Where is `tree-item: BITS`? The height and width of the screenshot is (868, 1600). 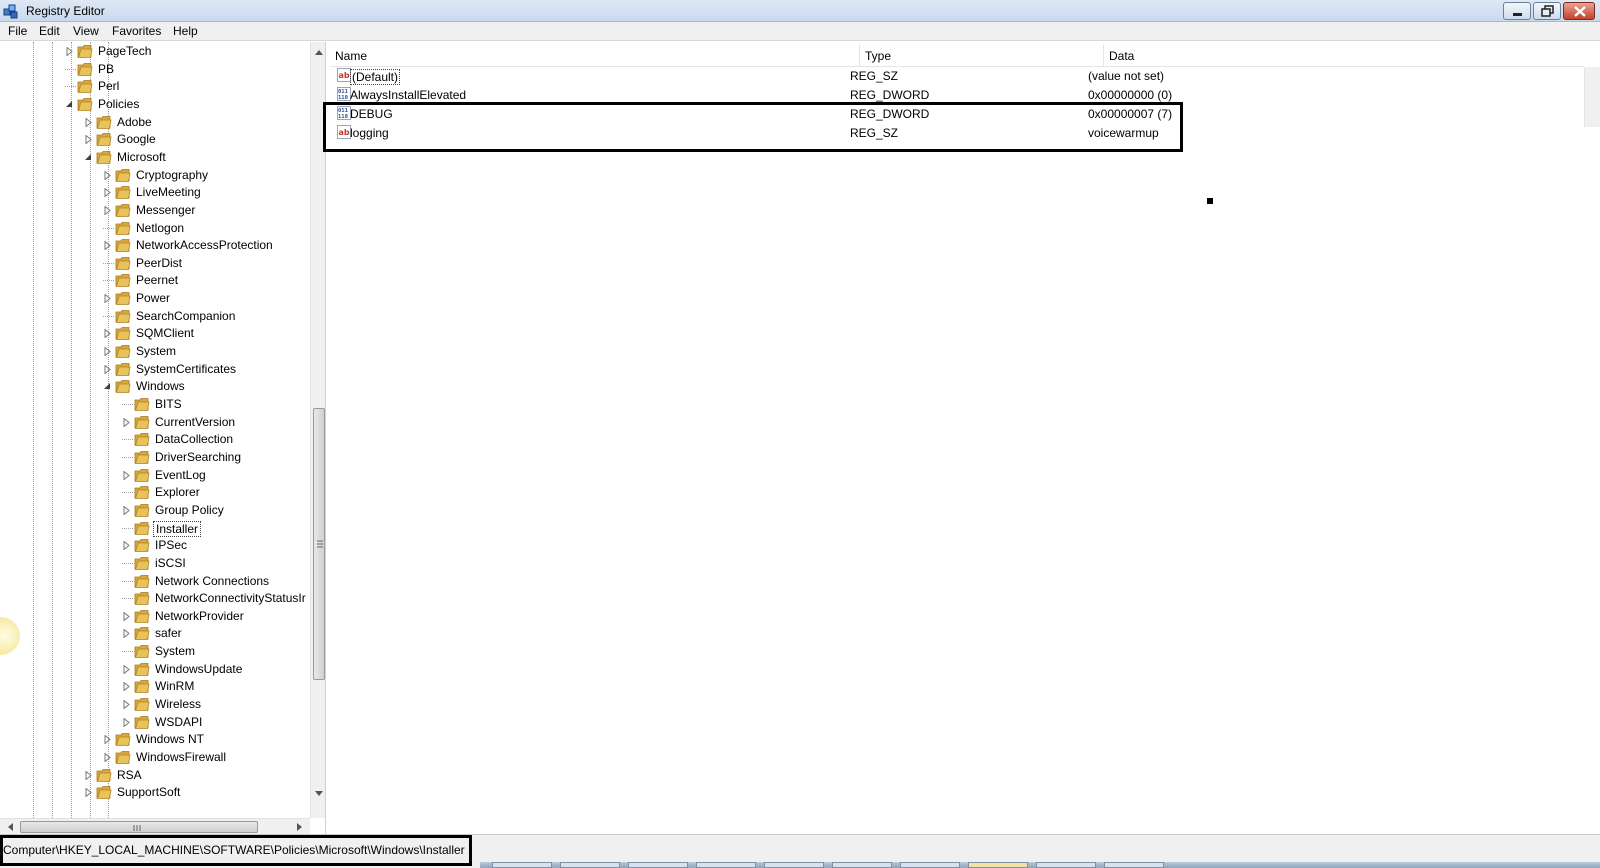 tree-item: BITS is located at coordinates (223, 404).